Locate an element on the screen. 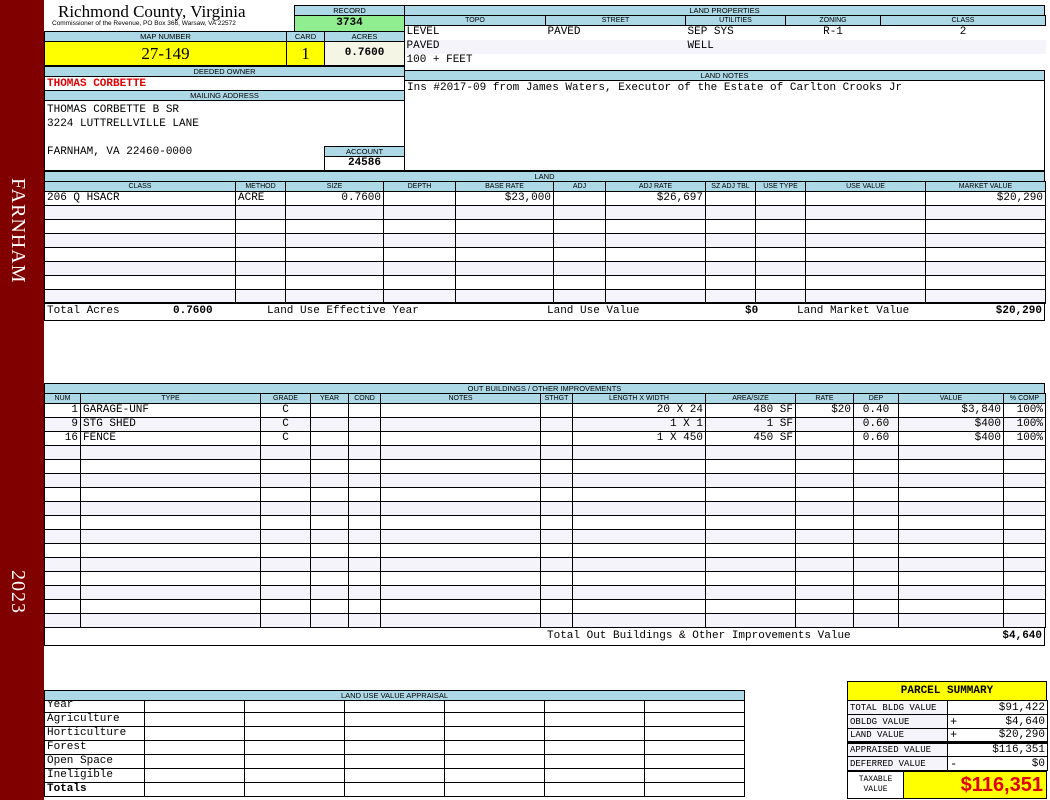 Image resolution: width=1050 pixels, height=800 pixels. table-cell: STG SHED is located at coordinates (170, 424).